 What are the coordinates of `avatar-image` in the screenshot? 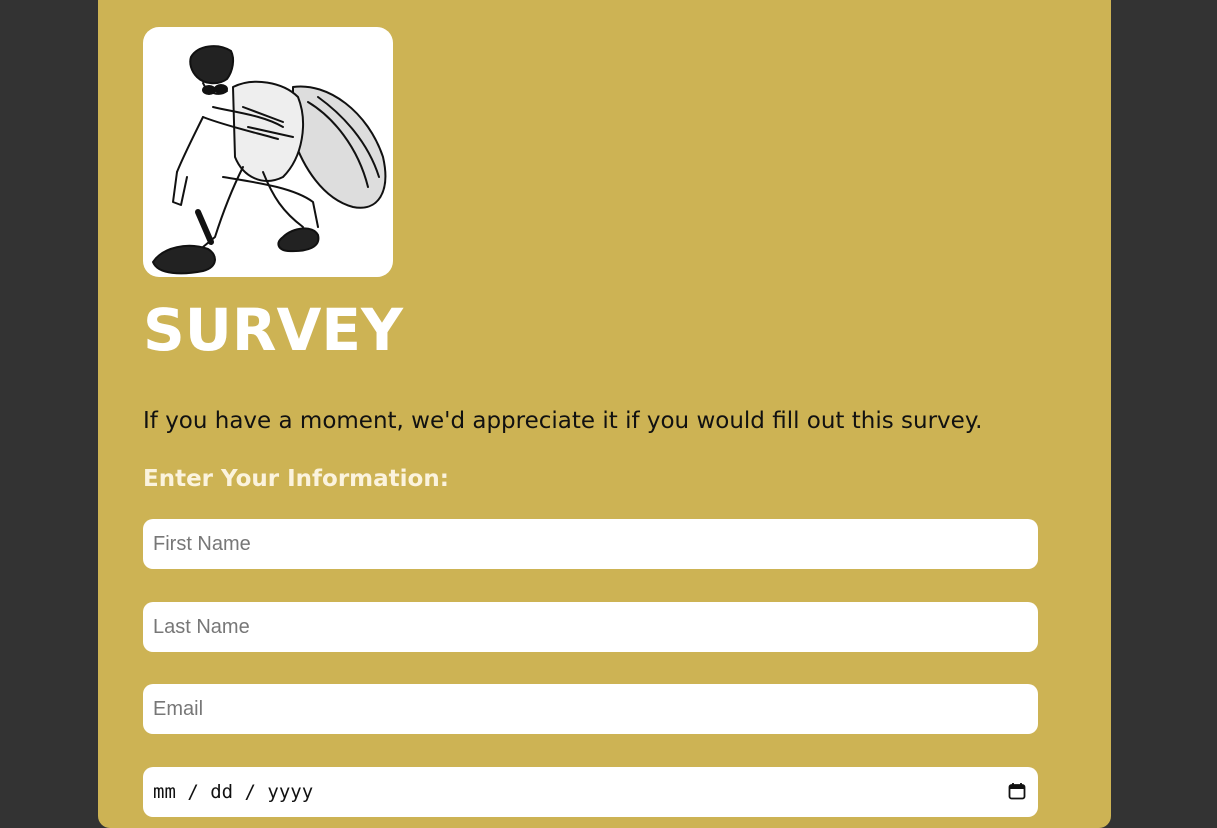 It's located at (268, 152).